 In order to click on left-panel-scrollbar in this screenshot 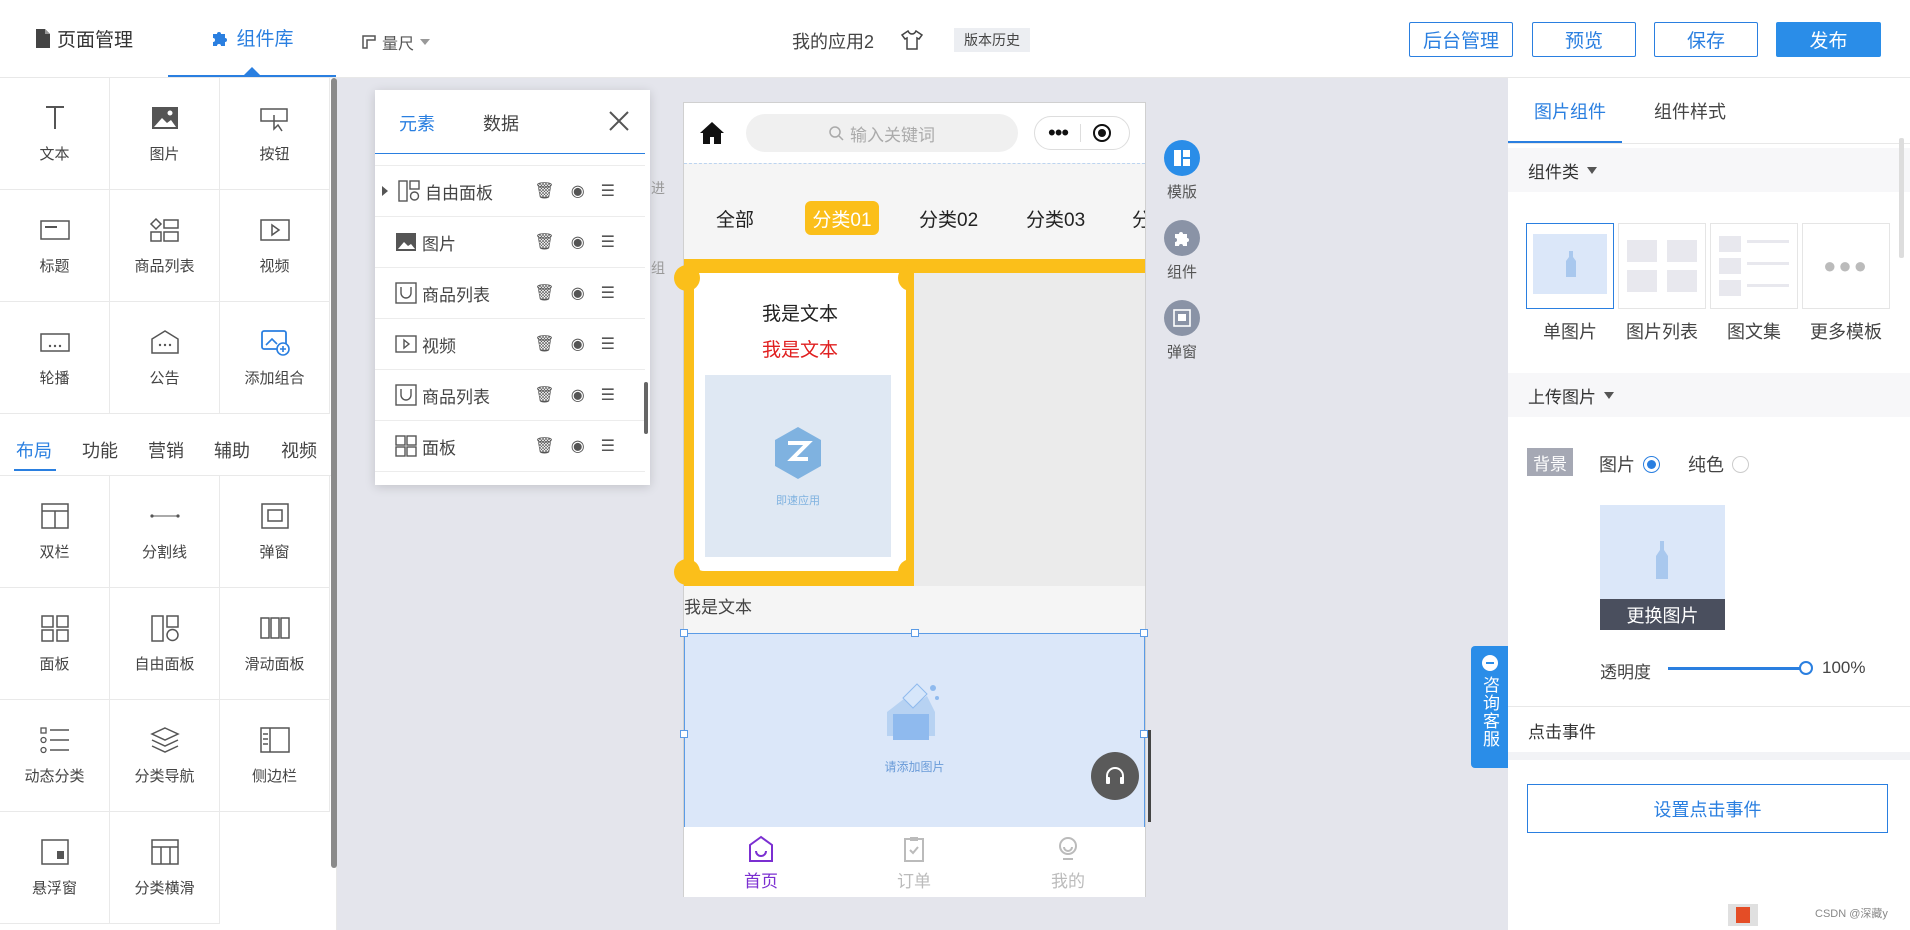, I will do `click(334, 473)`.